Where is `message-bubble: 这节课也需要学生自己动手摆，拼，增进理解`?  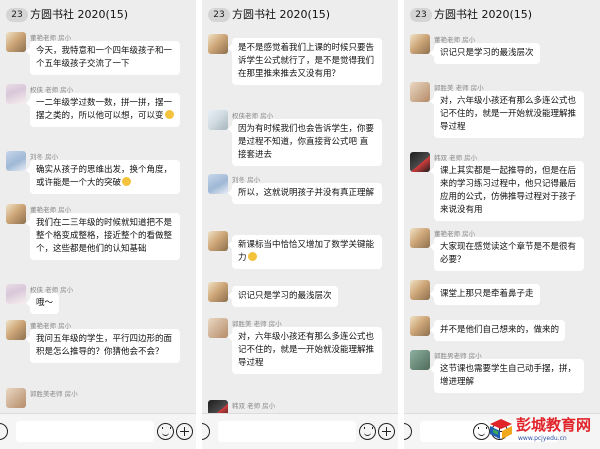
message-bubble: 这节课也需要学生自己动手摆，拼，增进理解 is located at coordinates (507, 376).